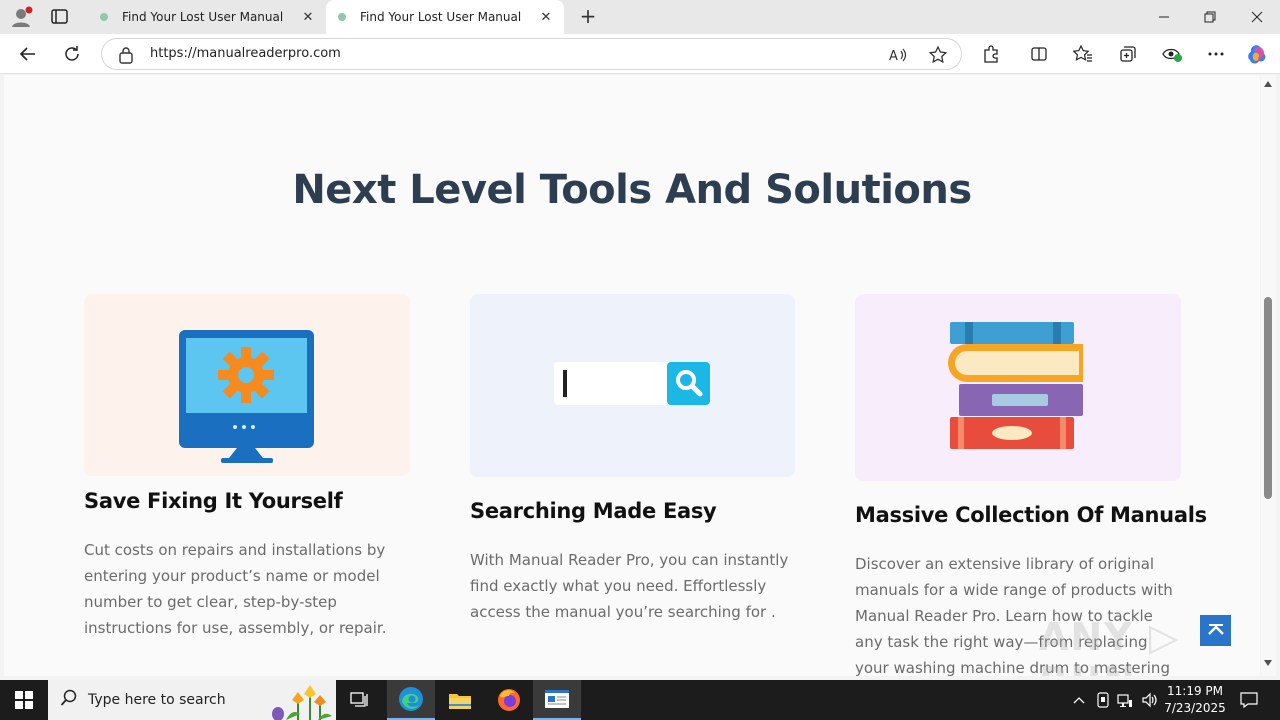  What do you see at coordinates (246, 396) in the screenshot?
I see `computer-gear-icon` at bounding box center [246, 396].